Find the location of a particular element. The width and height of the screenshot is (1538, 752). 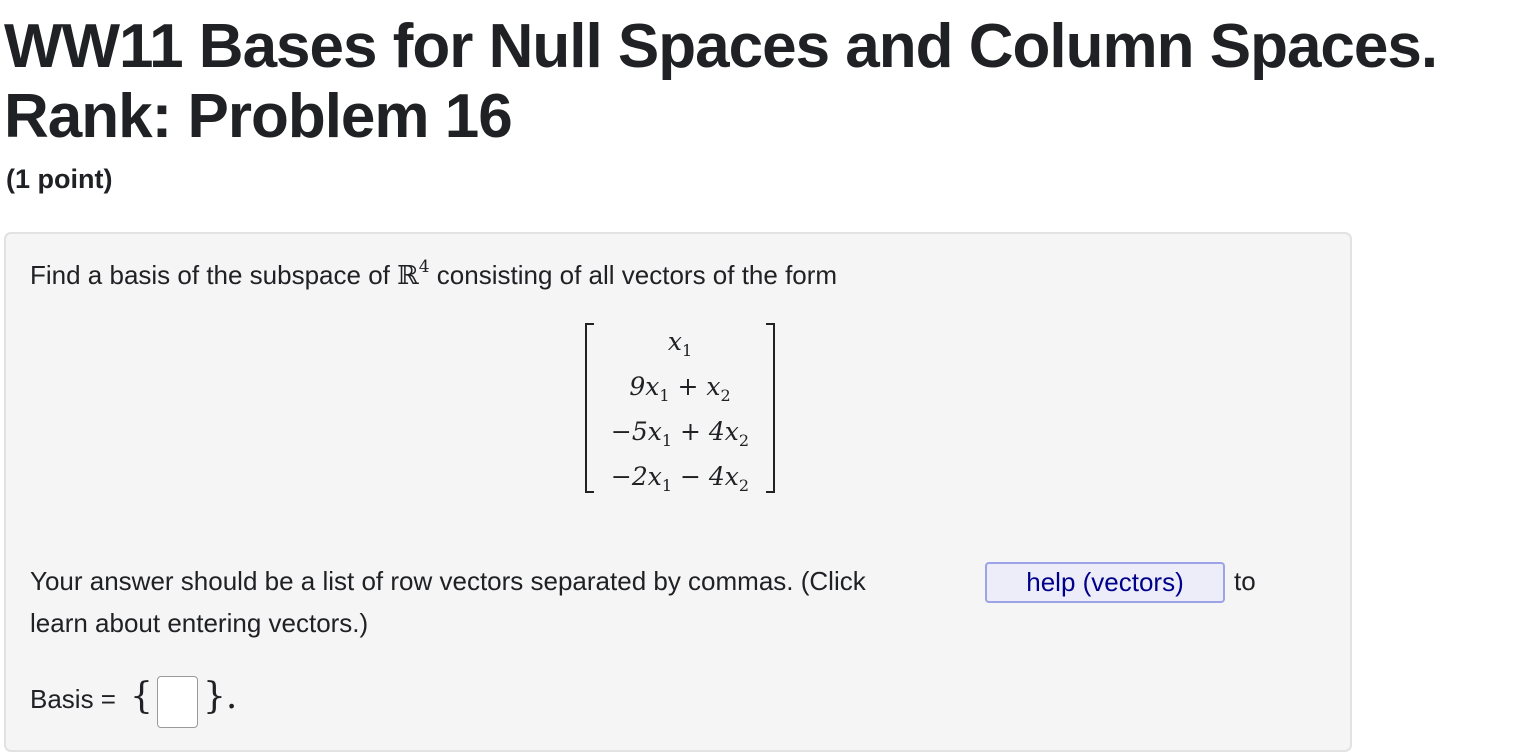

matrix-term: + x is located at coordinates (695, 386).